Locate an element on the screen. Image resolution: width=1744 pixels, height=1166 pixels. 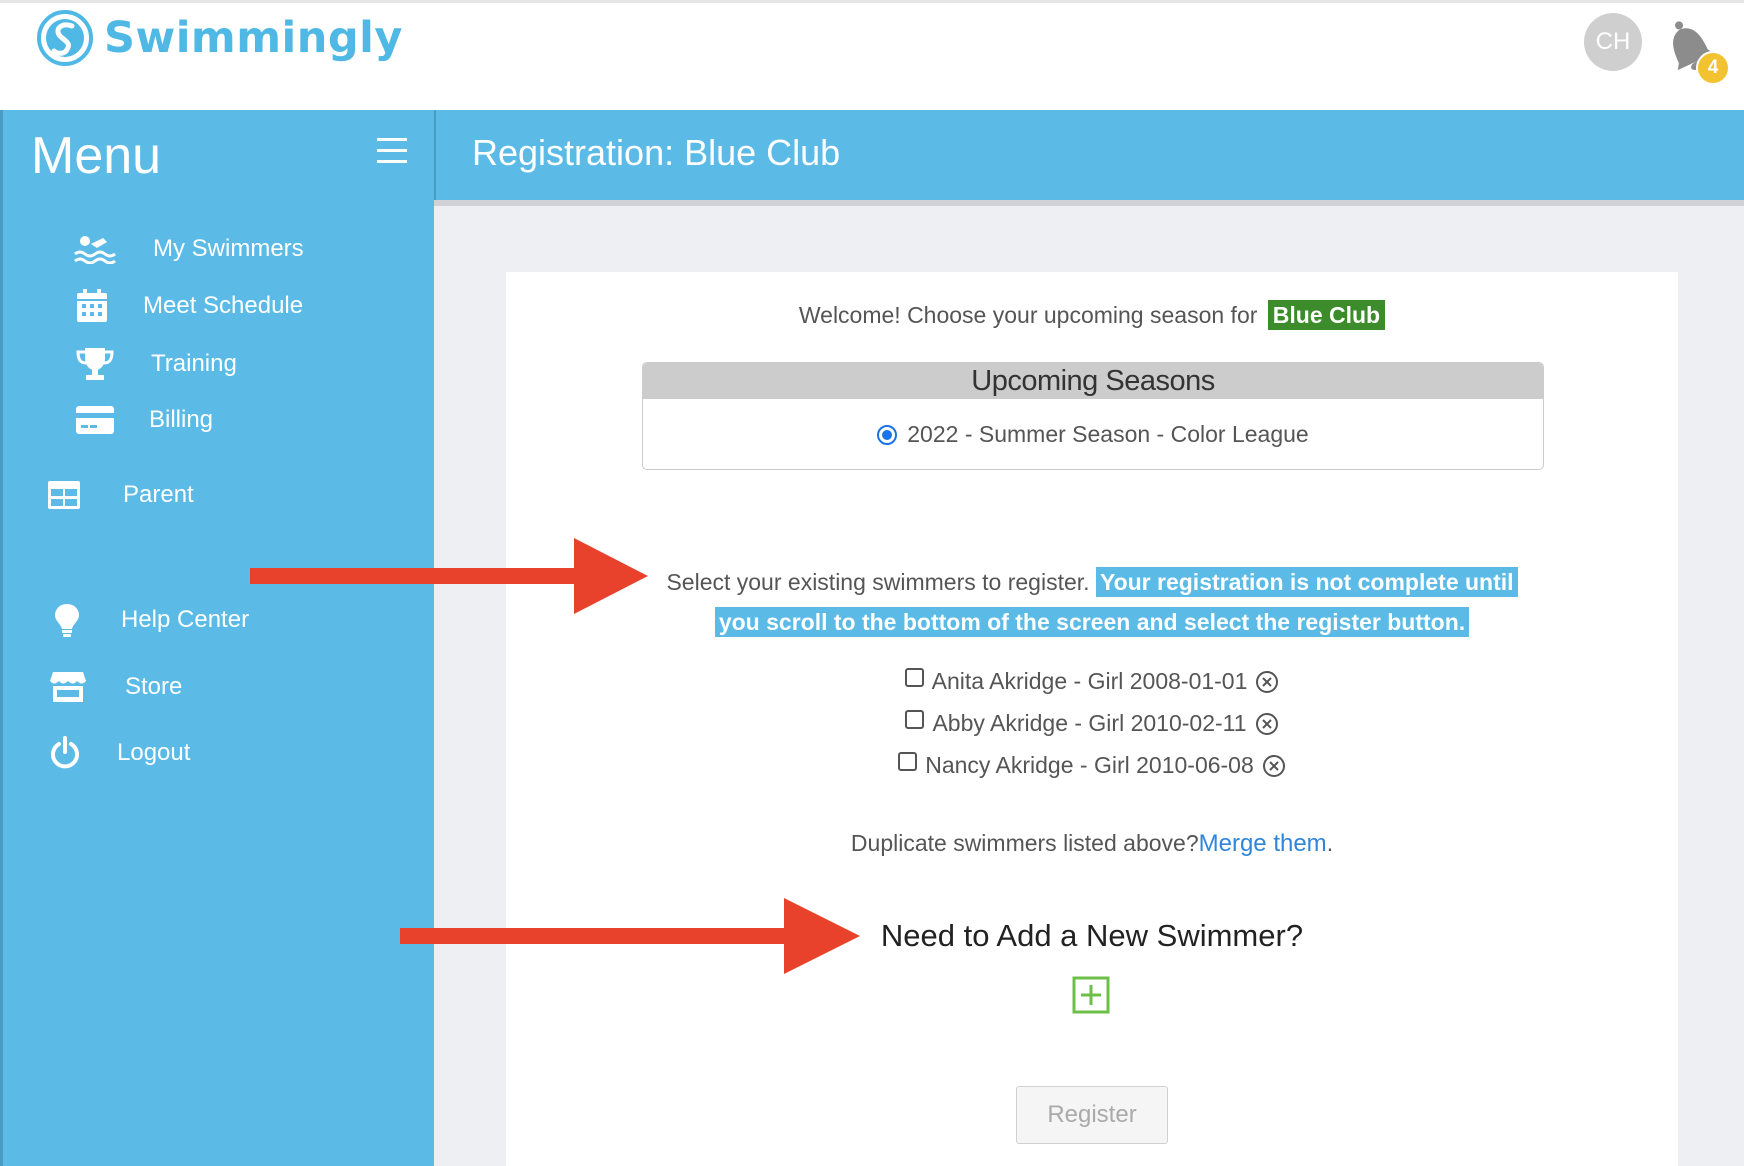
sidebar-item-label: Billing is located at coordinates (181, 419).